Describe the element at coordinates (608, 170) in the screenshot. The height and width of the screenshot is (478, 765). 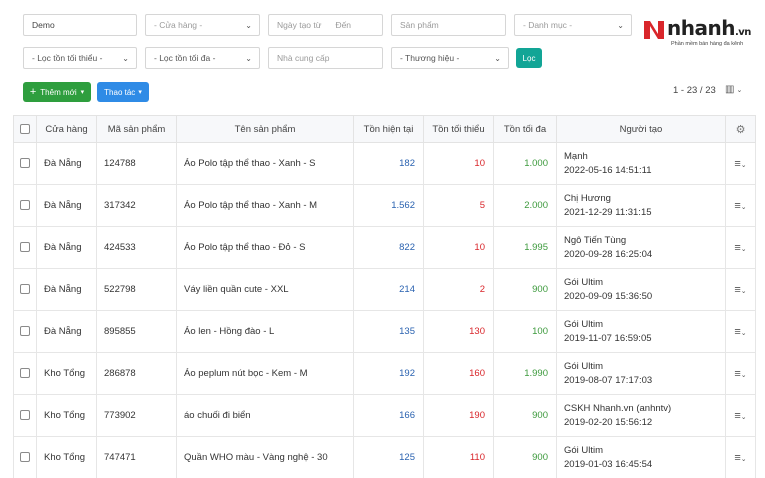
I see `created-time: 2022-05-16 14:51:11` at that location.